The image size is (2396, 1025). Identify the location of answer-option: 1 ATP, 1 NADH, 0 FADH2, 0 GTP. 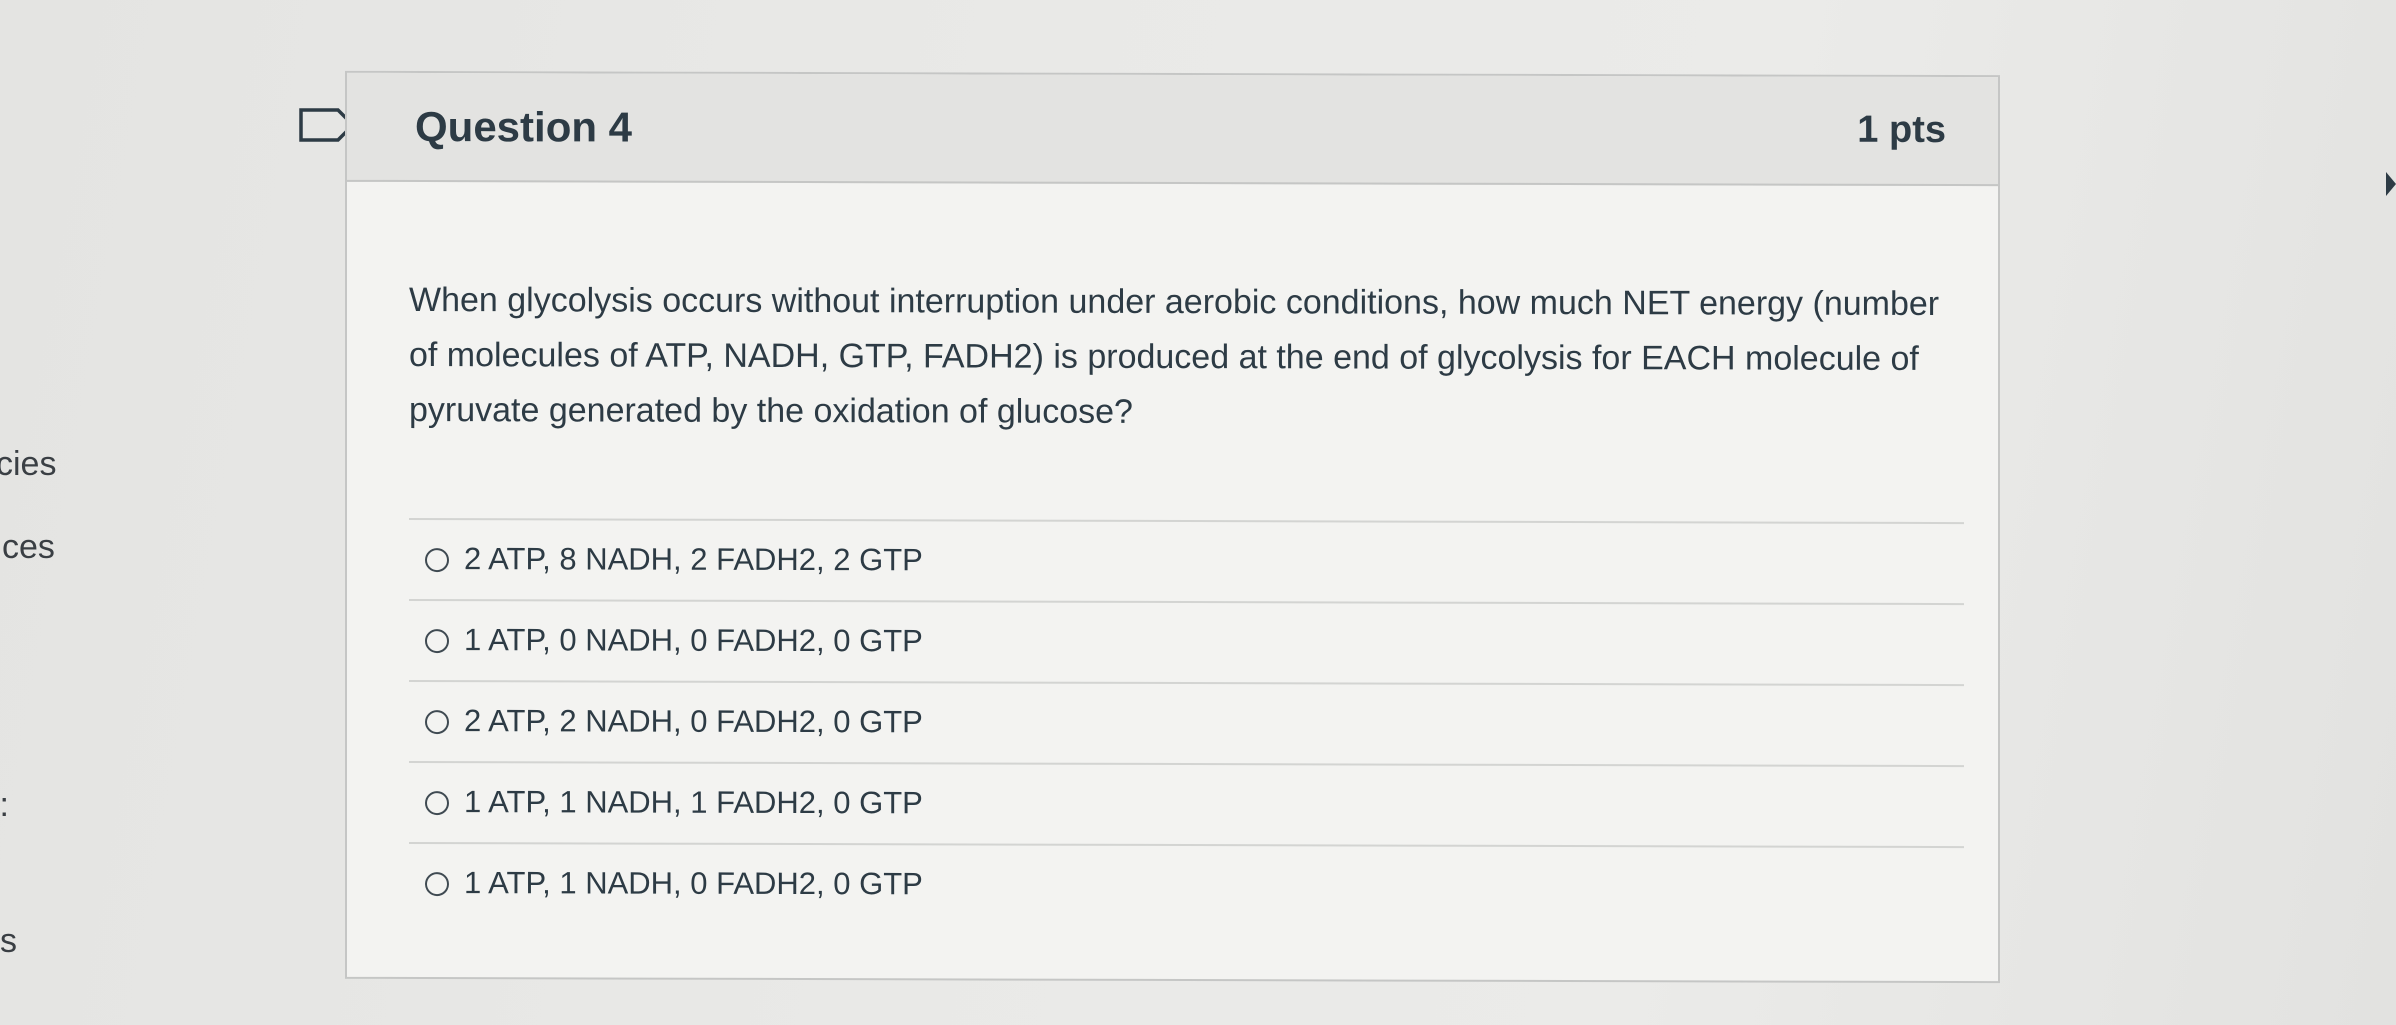
(1186, 885).